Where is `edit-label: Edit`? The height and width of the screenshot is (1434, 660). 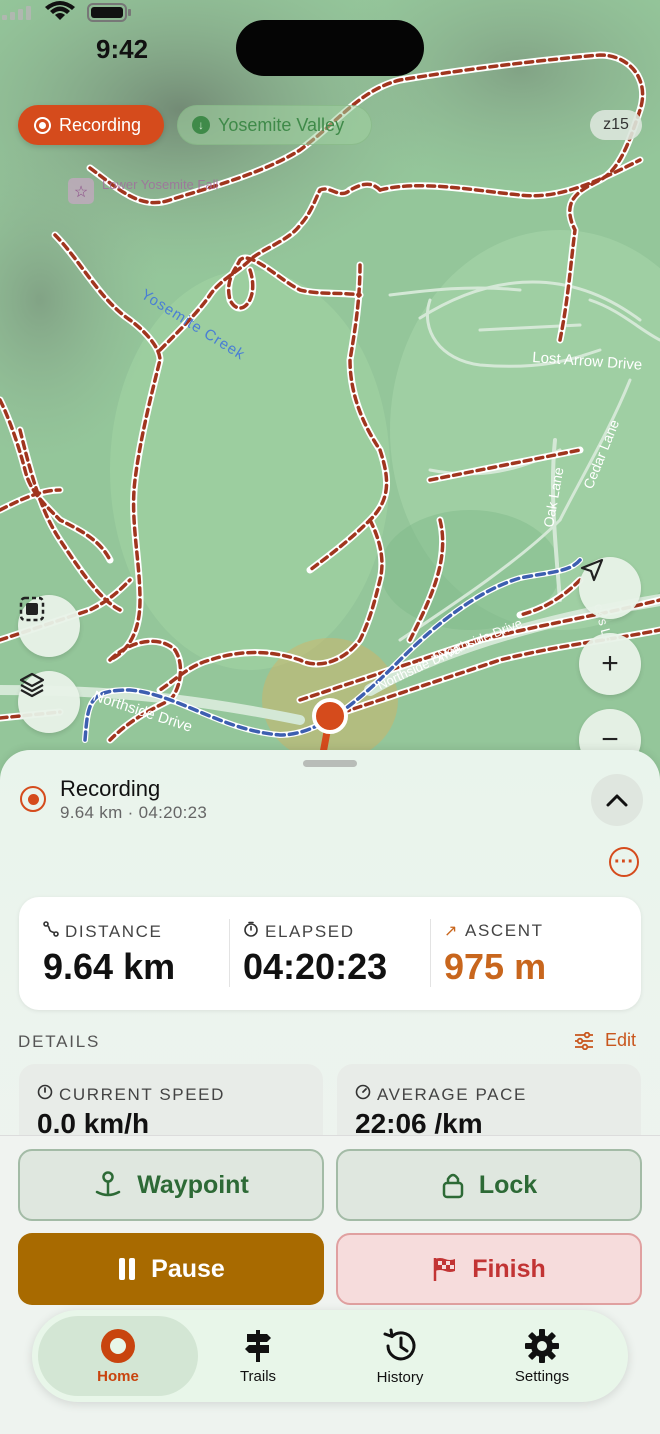 edit-label: Edit is located at coordinates (621, 1040).